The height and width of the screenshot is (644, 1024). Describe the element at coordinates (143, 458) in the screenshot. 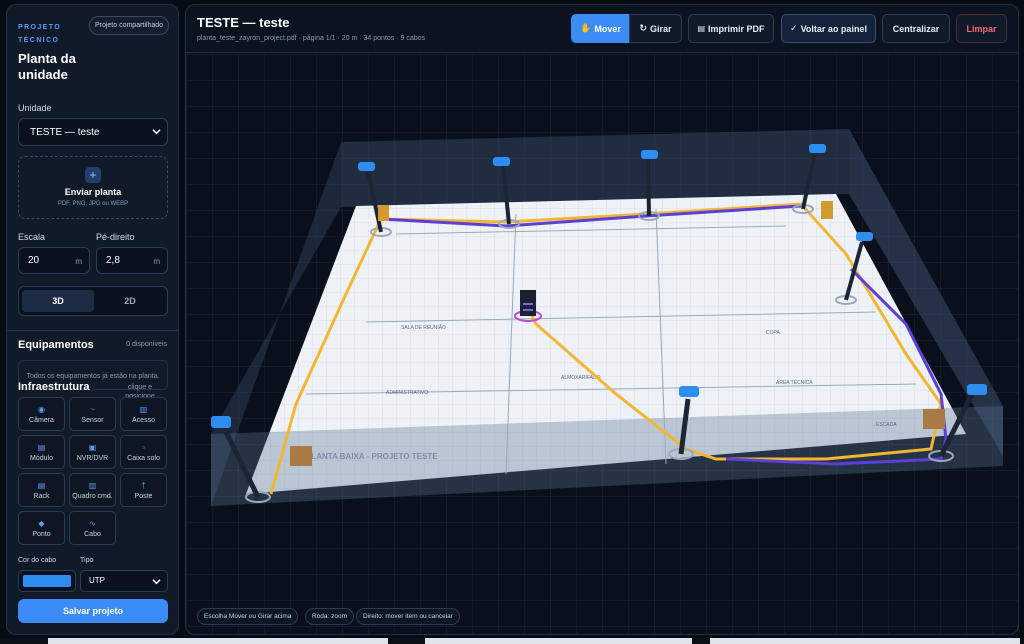

I see `equip-label: Caixa solo` at that location.